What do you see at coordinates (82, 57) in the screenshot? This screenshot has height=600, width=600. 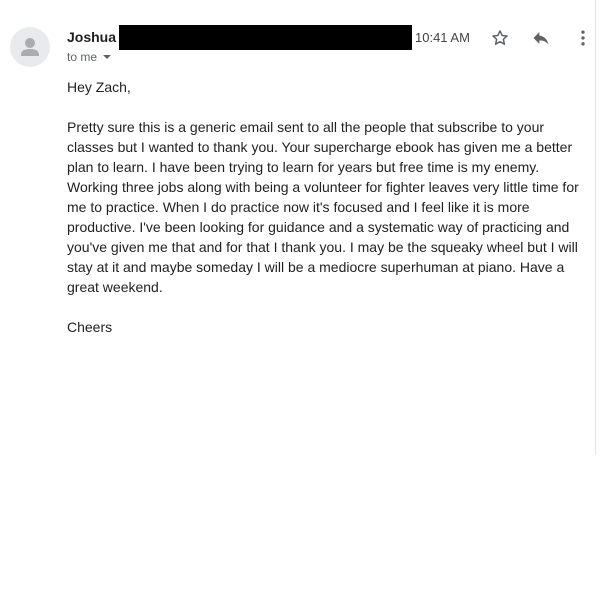 I see `recipient-line: to me` at bounding box center [82, 57].